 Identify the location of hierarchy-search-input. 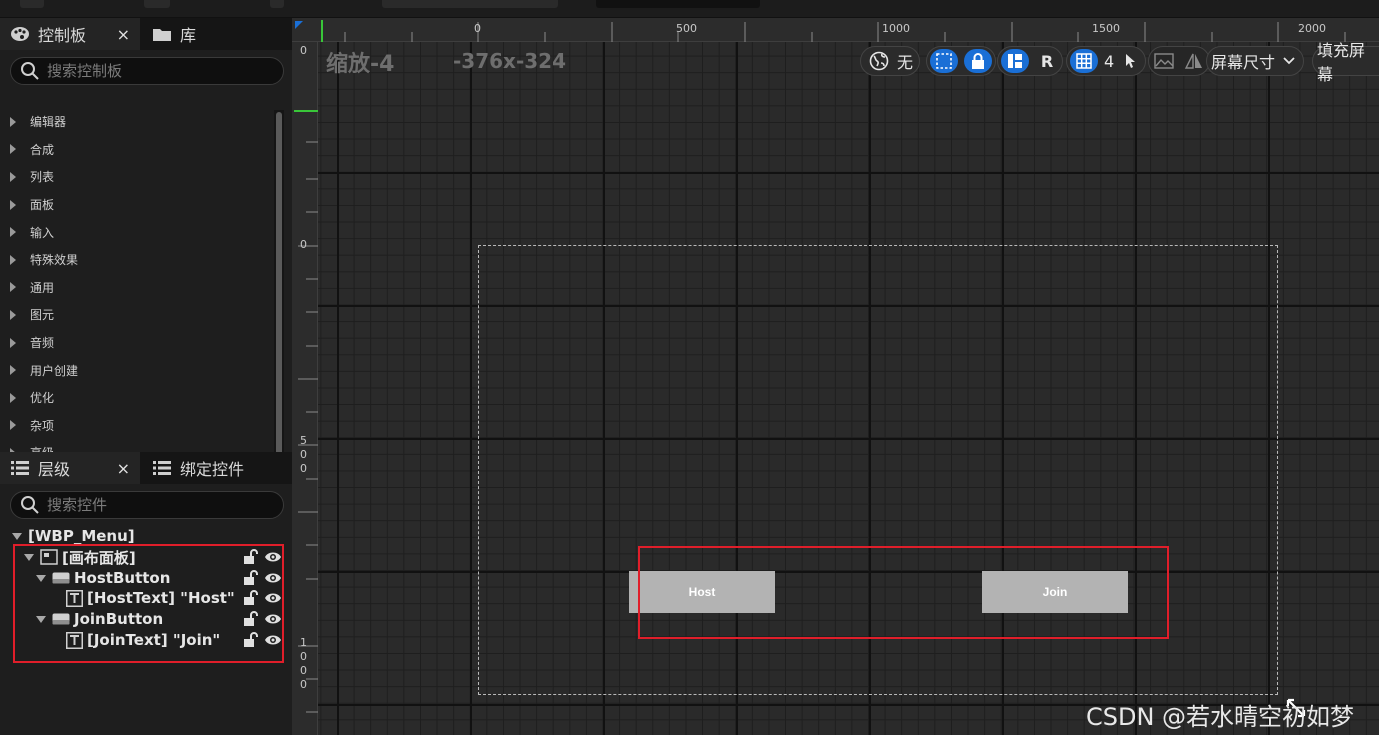
(157, 505).